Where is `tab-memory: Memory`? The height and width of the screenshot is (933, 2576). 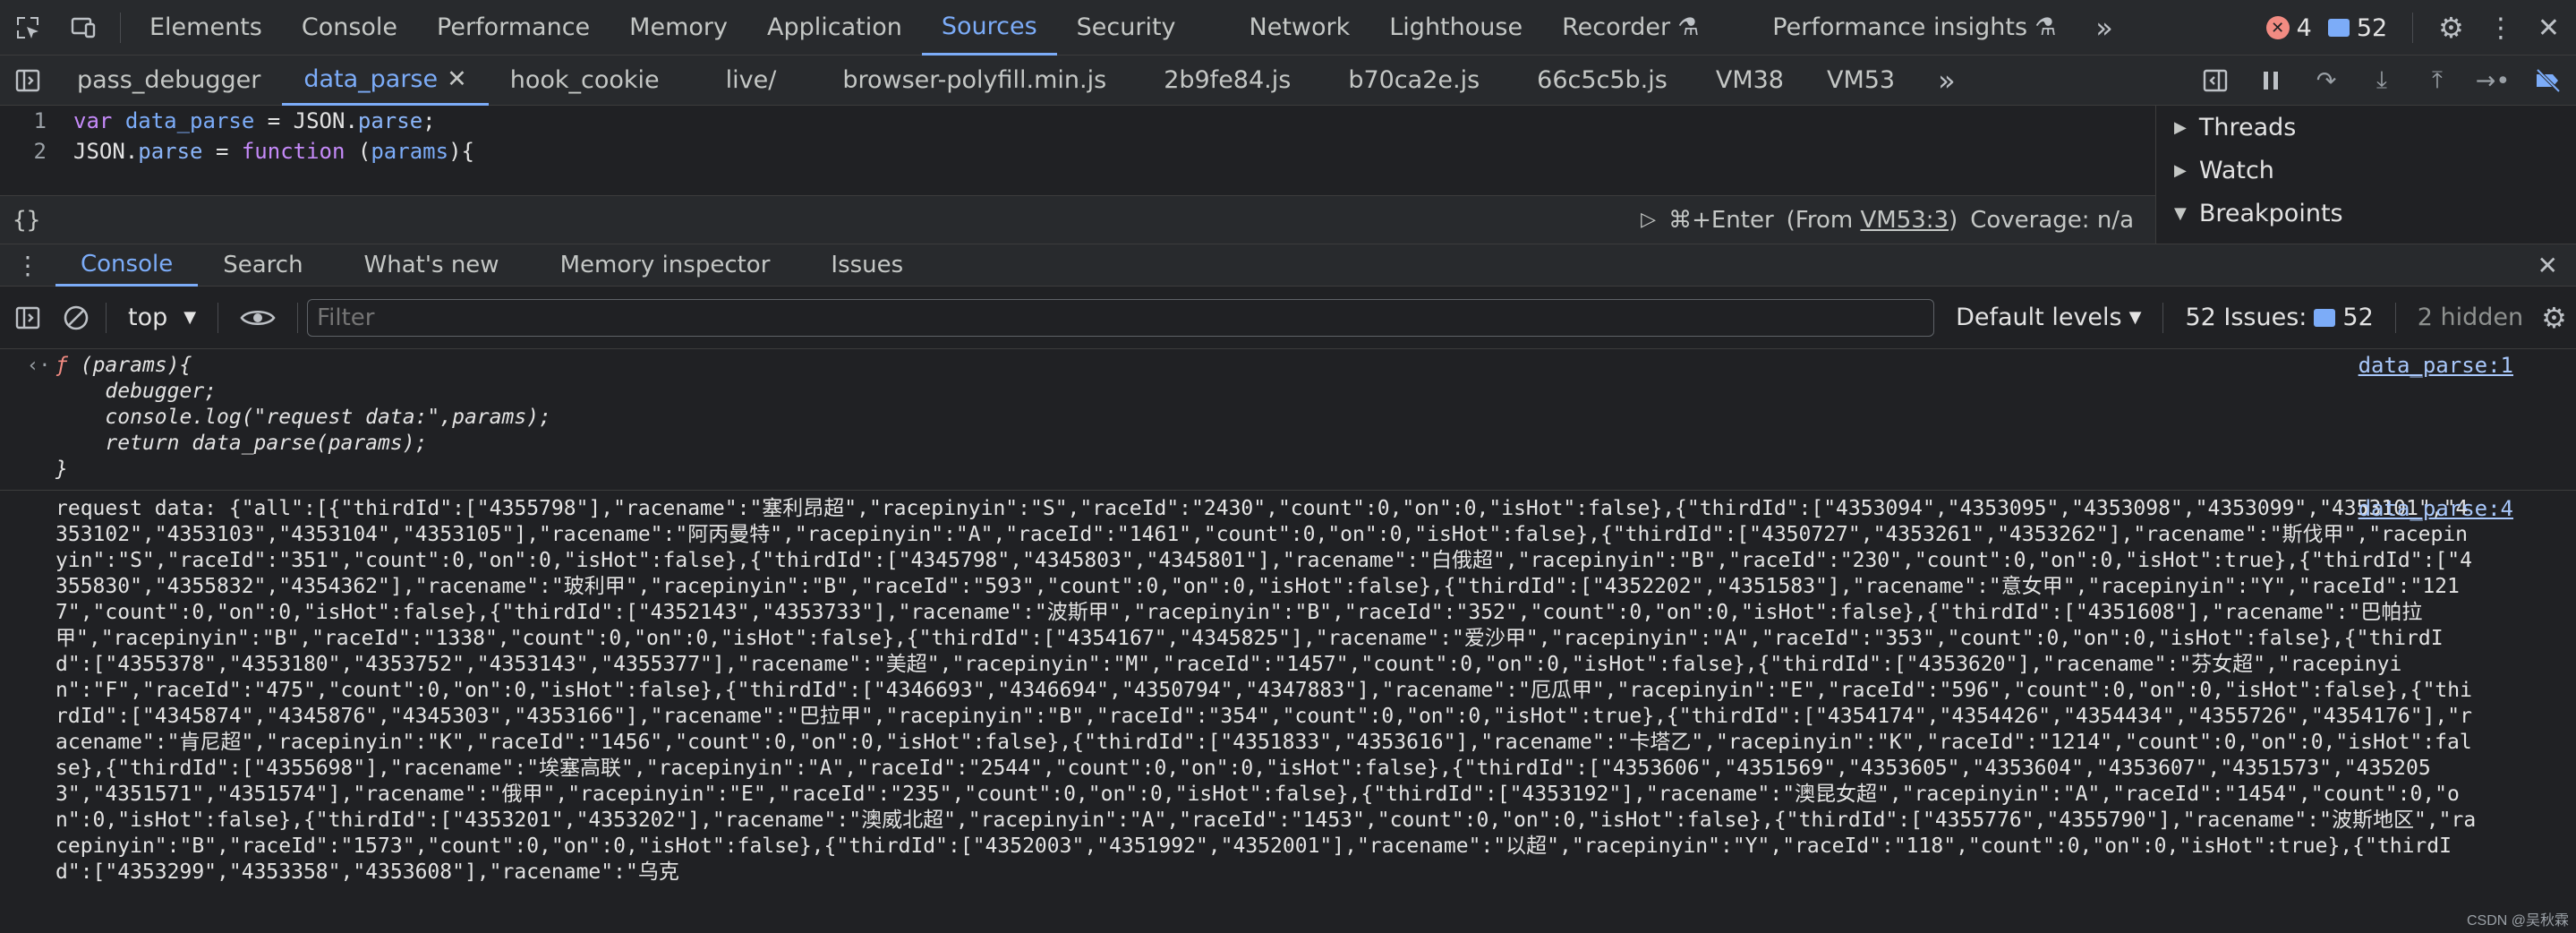
tab-memory: Memory is located at coordinates (678, 28).